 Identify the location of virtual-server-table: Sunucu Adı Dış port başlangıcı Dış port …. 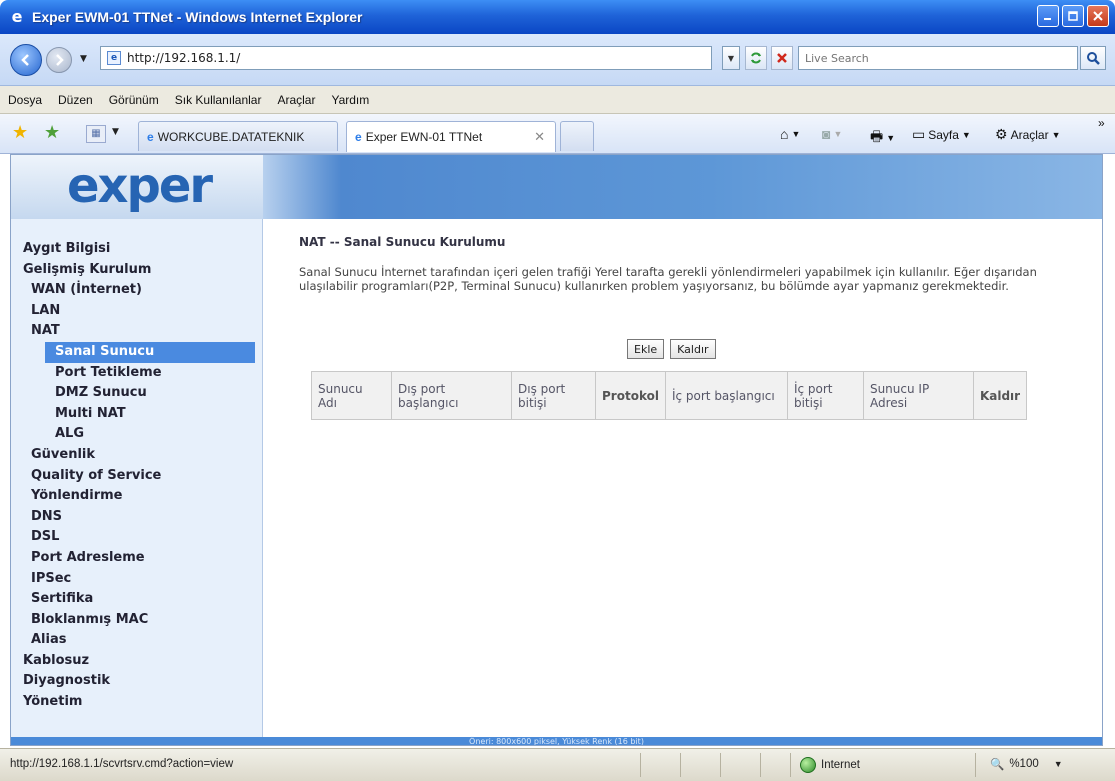
(669, 395).